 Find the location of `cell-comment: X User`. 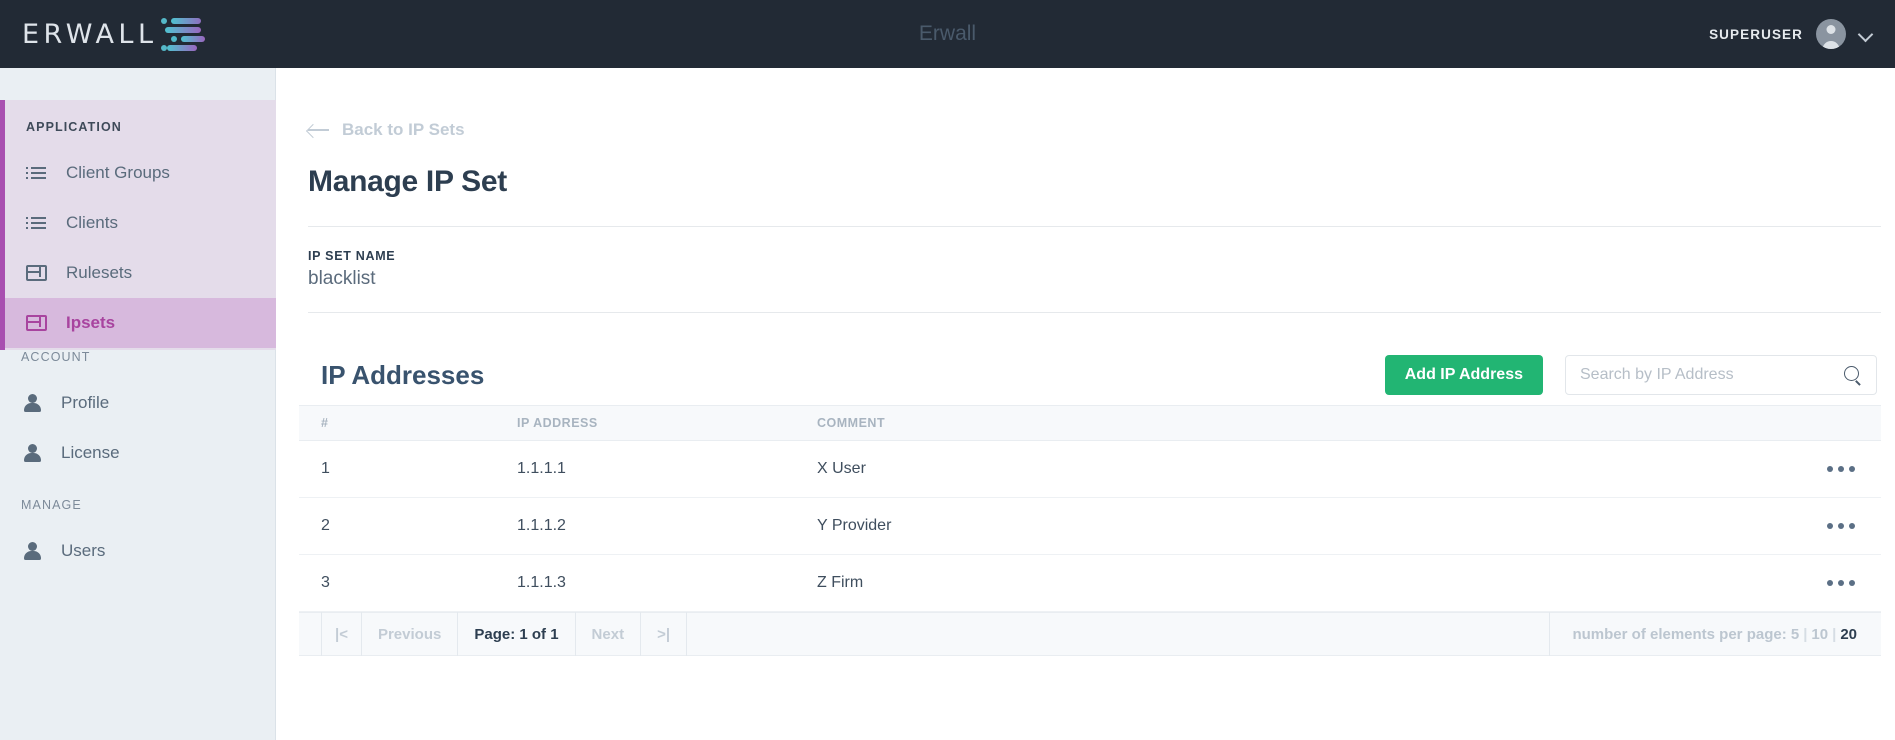

cell-comment: X User is located at coordinates (1309, 469).